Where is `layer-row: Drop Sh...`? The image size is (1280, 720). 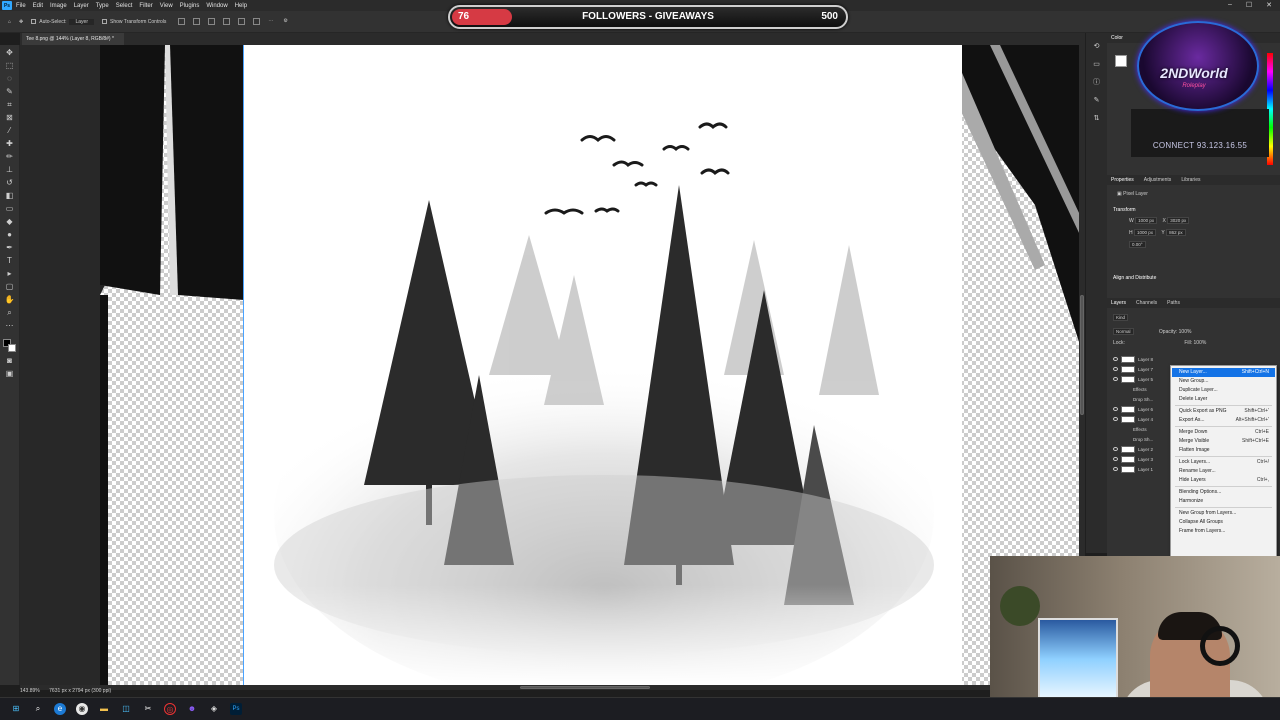
layer-row: Drop Sh... is located at coordinates (1143, 439).